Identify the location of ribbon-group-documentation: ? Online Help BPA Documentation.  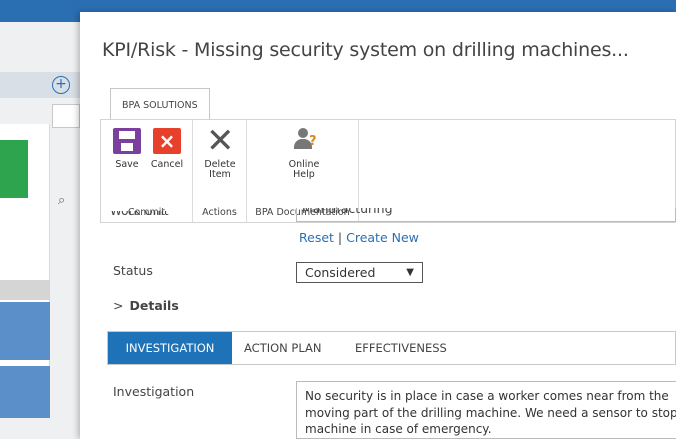
(303, 171).